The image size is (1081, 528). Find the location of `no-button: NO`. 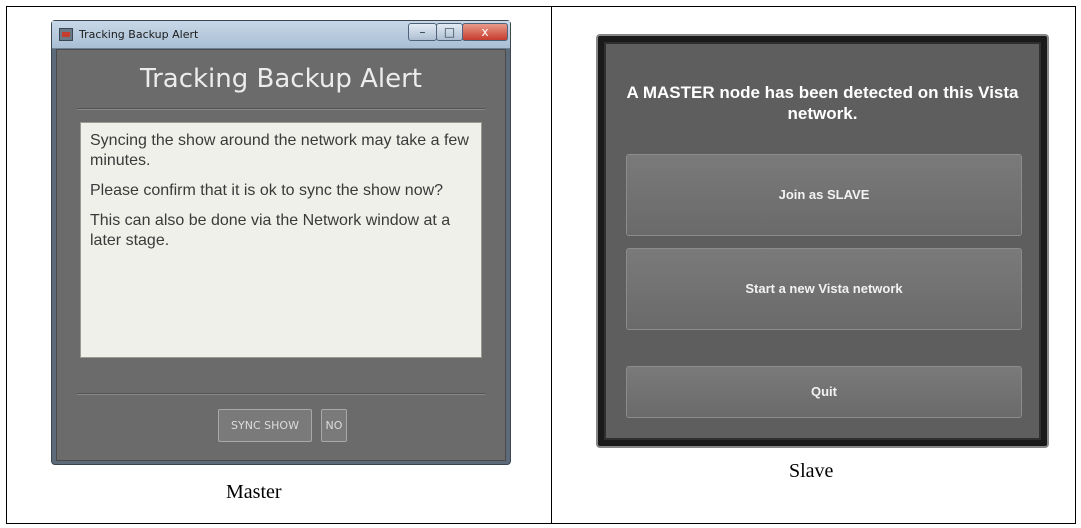

no-button: NO is located at coordinates (334, 425).